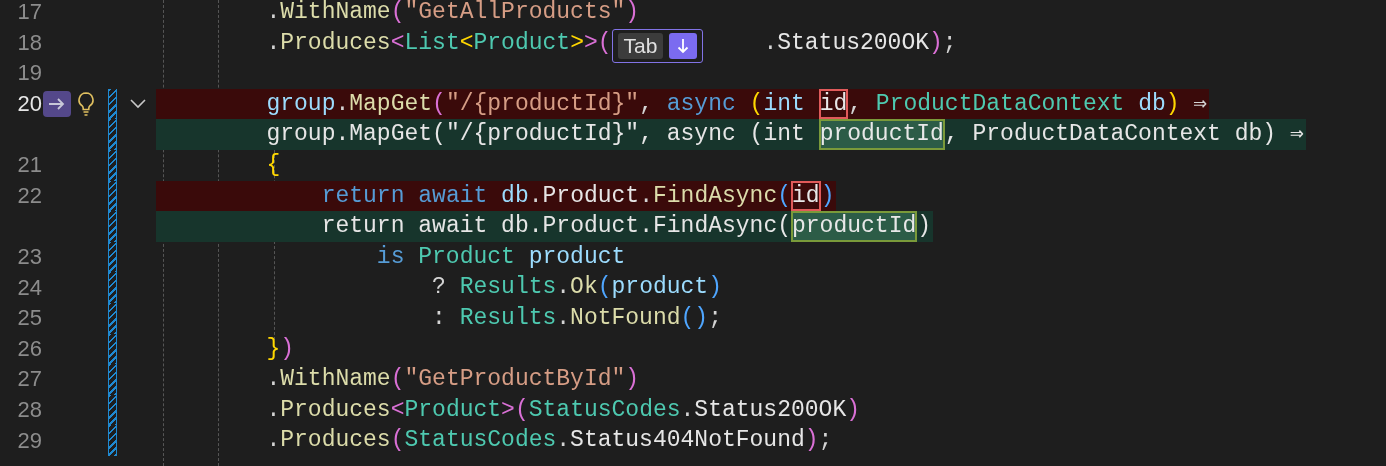 The width and height of the screenshot is (1386, 466). Describe the element at coordinates (640, 45) in the screenshot. I see `tab-key: Tab` at that location.